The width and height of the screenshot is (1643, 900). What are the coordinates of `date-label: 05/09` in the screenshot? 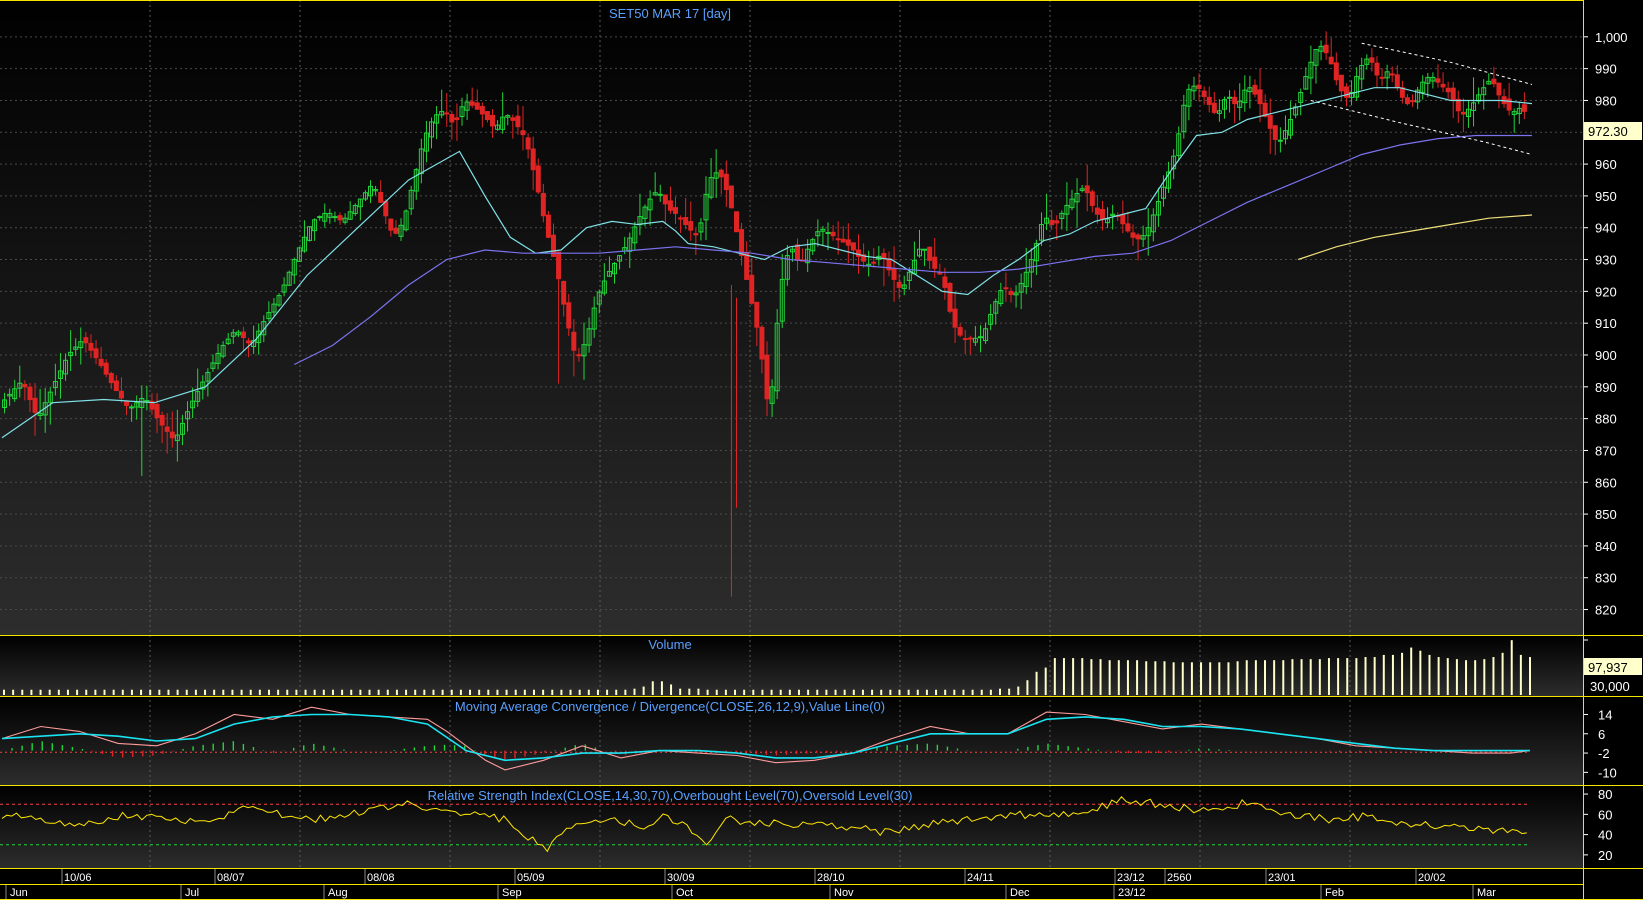 It's located at (531, 878).